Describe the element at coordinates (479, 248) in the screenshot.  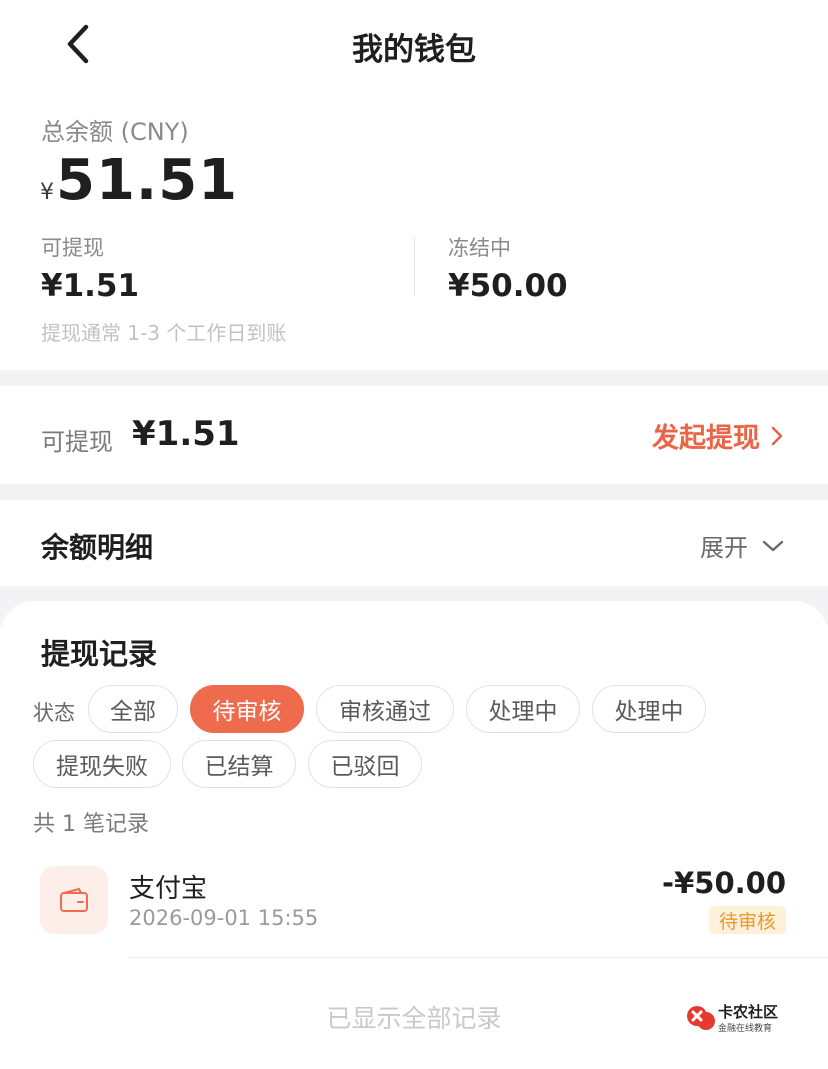
I see `frozen-label: 冻结中` at that location.